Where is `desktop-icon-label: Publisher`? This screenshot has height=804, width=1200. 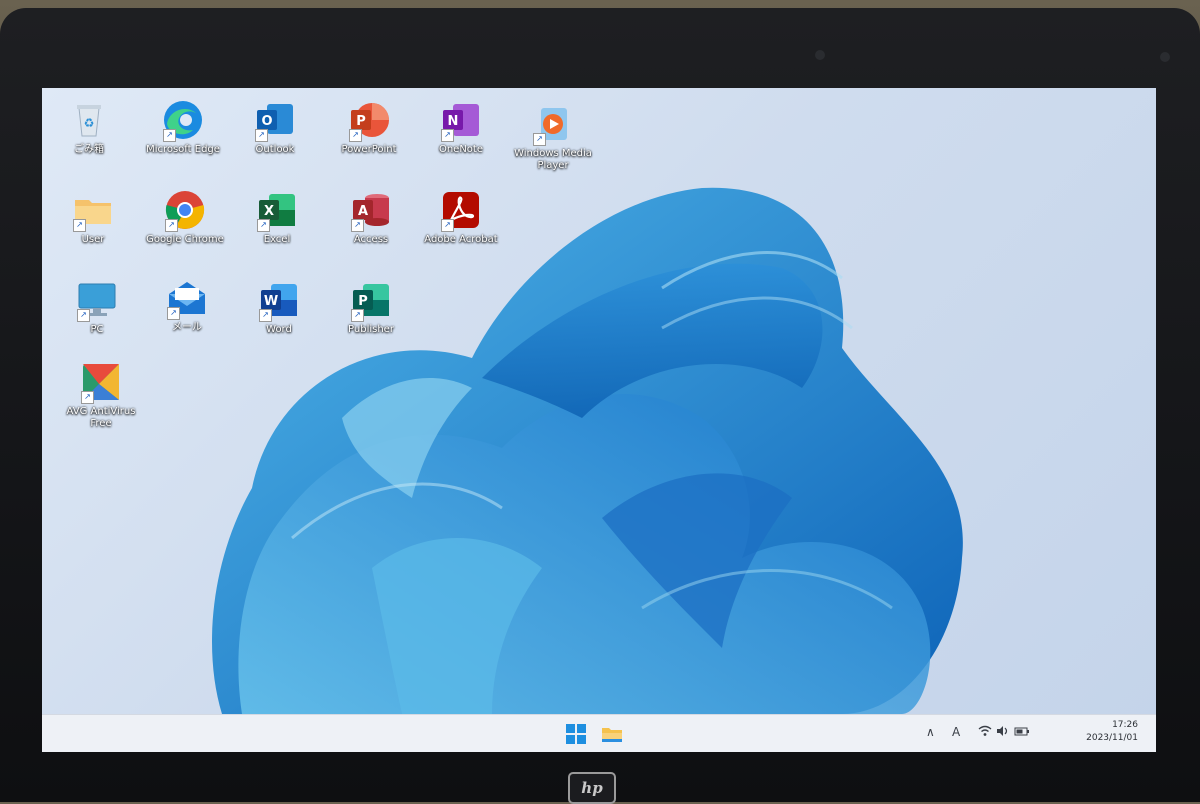
desktop-icon-label: Publisher is located at coordinates (371, 329).